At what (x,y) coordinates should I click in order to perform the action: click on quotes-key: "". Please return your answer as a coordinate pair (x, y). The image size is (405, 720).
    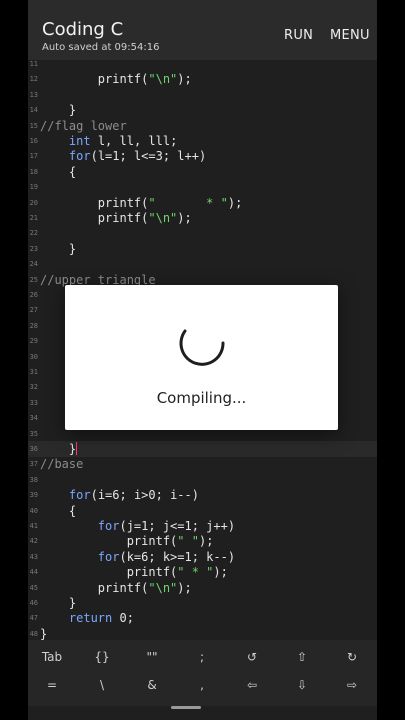
    Looking at the image, I should click on (152, 657).